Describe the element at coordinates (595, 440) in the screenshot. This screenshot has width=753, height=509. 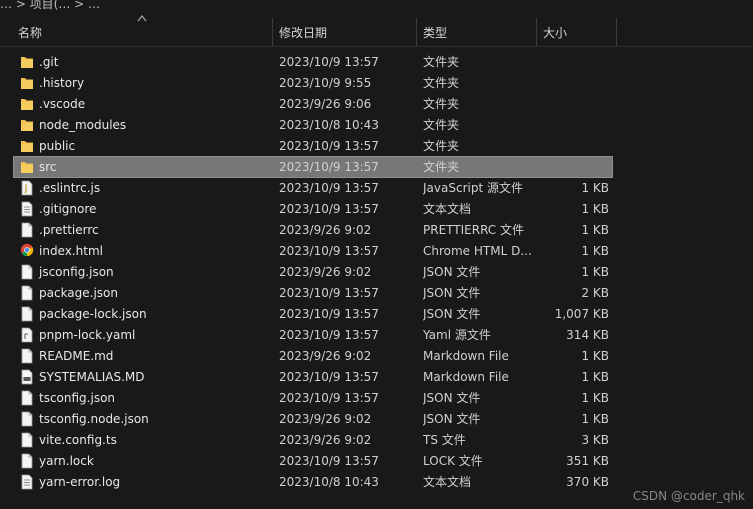
I see `file-size: 3 KB` at that location.